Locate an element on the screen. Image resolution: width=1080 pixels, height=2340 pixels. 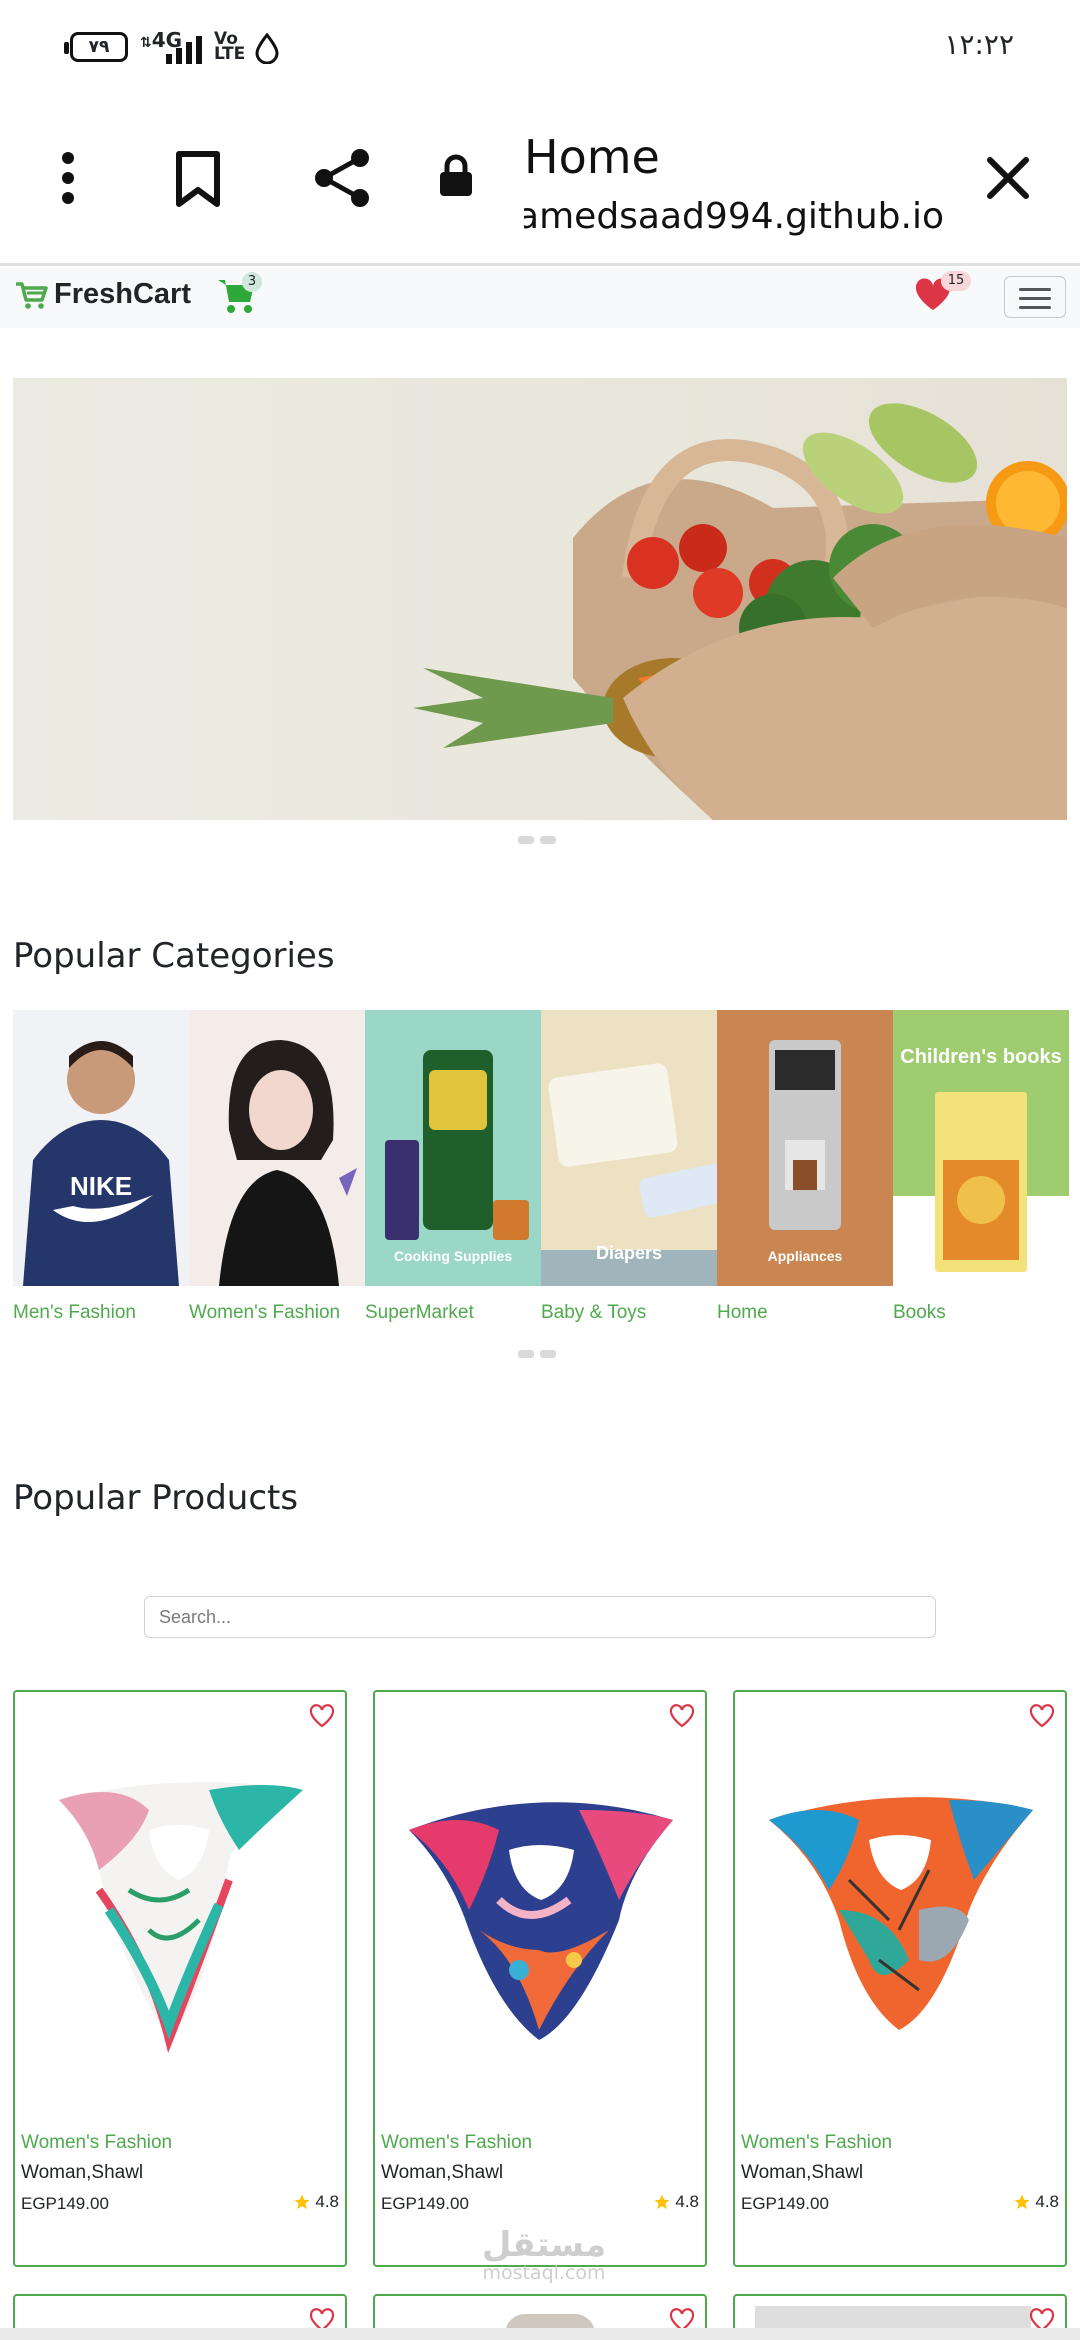
battery-icon: ٧٩ is located at coordinates (96, 47).